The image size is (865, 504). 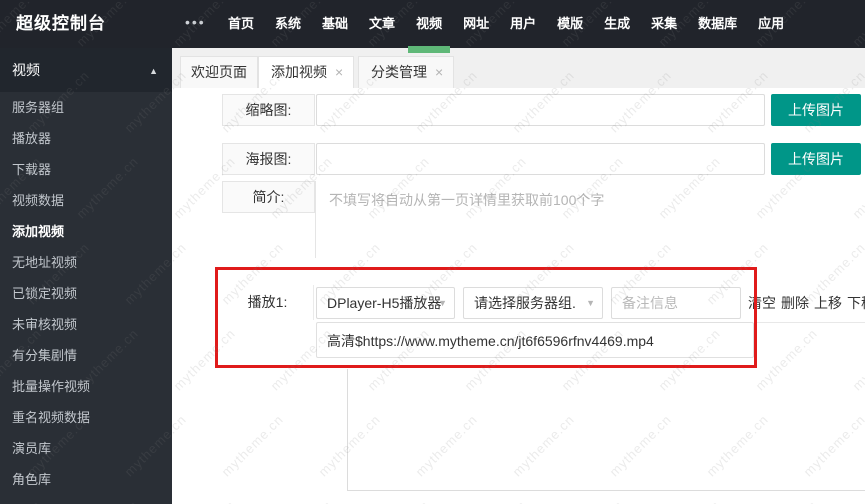 What do you see at coordinates (525, 303) in the screenshot?
I see `server-group-select-value: 请选择服务器组.` at bounding box center [525, 303].